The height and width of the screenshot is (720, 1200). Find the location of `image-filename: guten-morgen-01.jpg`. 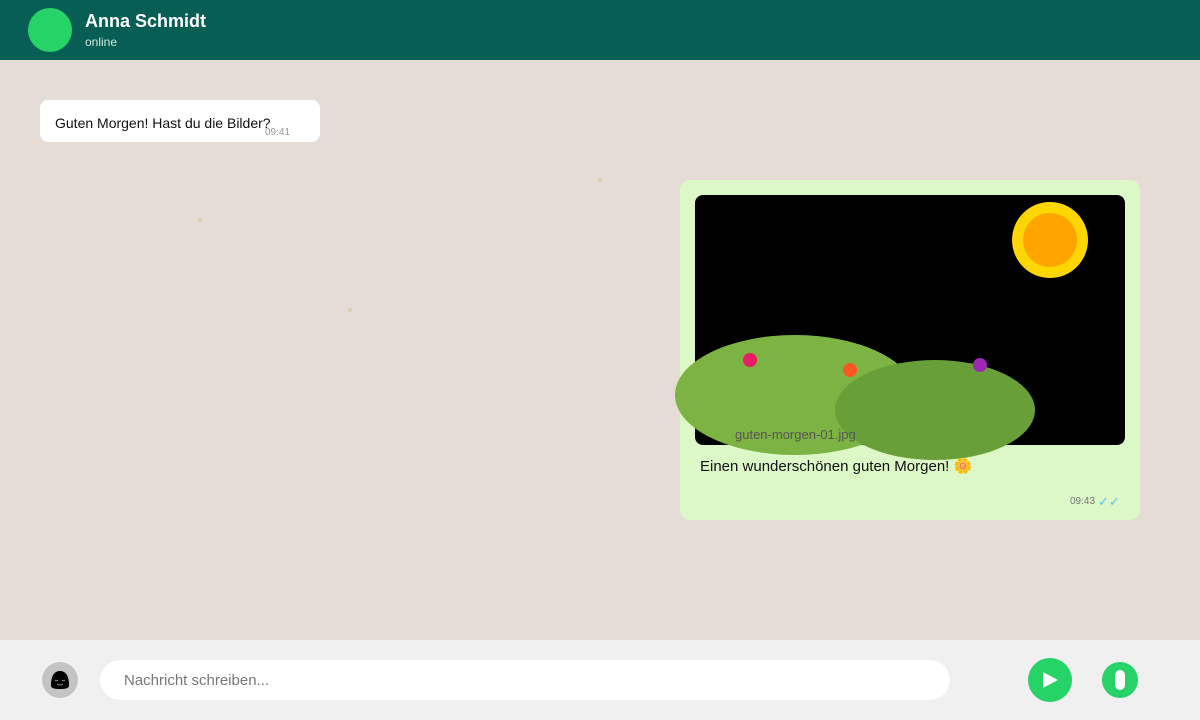

image-filename: guten-morgen-01.jpg is located at coordinates (795, 434).